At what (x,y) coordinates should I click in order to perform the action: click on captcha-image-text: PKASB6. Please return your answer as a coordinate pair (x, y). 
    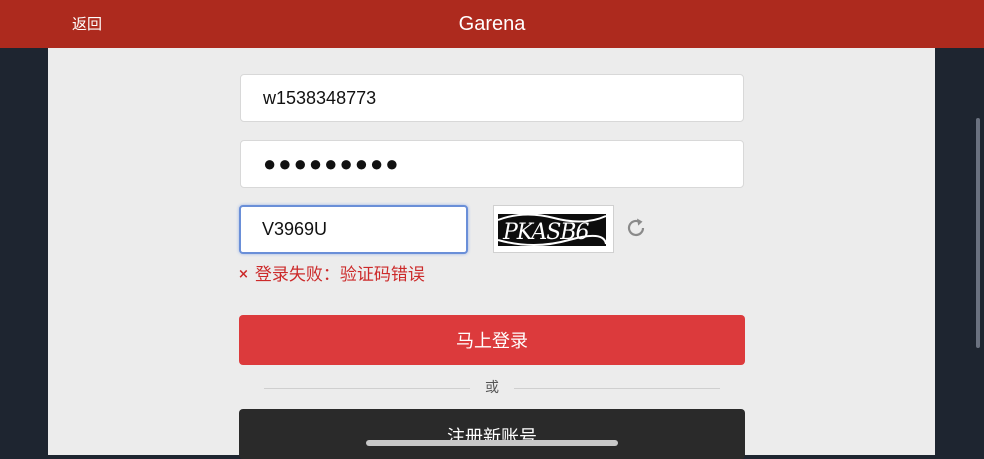
    Looking at the image, I should click on (545, 232).